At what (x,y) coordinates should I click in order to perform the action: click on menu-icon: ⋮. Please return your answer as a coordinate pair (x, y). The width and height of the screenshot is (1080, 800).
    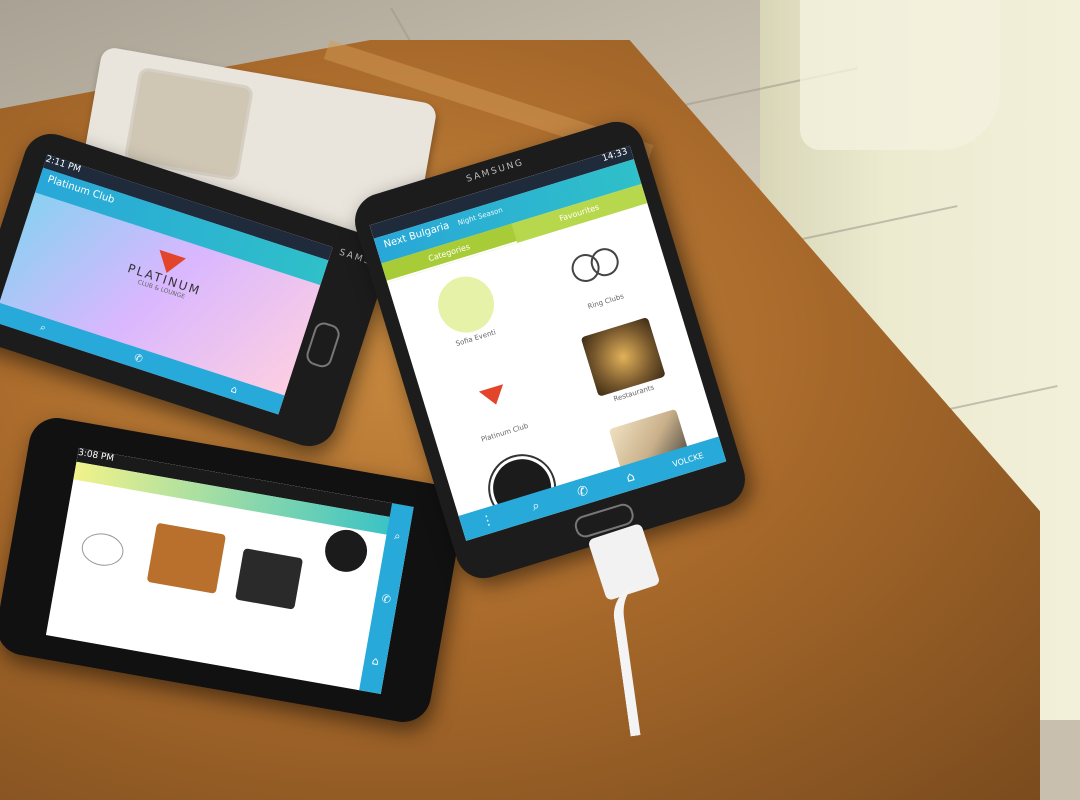
    Looking at the image, I should click on (487, 521).